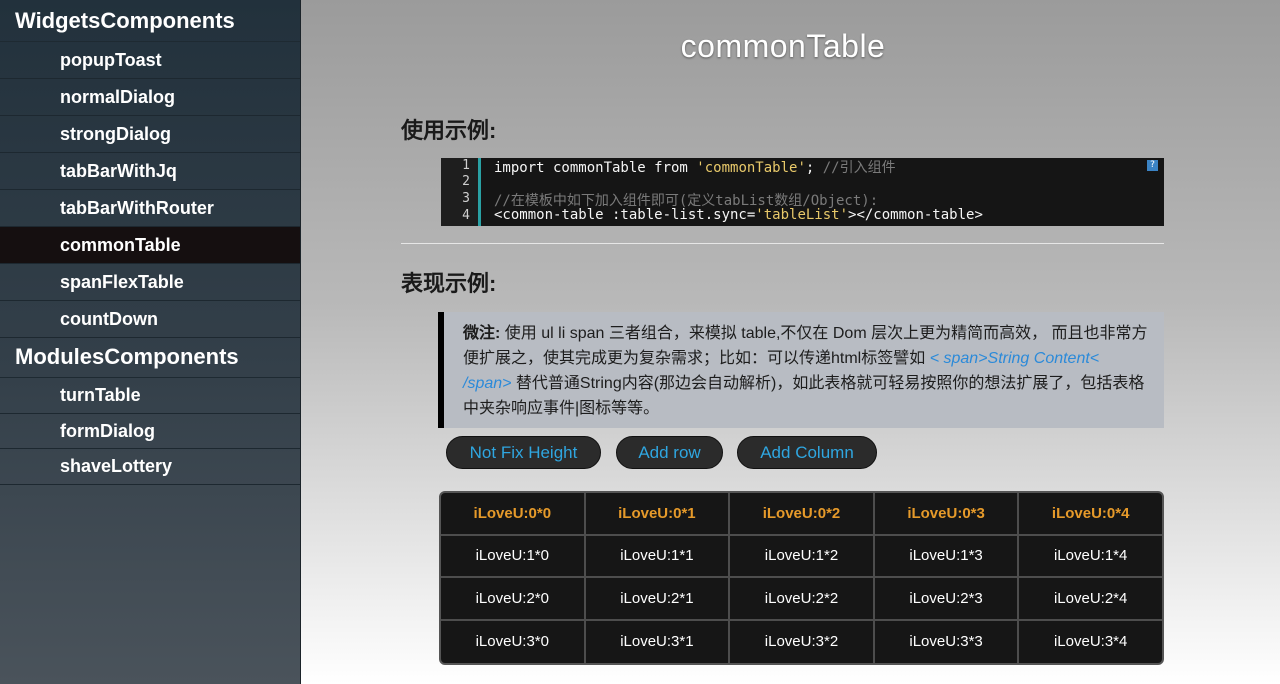 This screenshot has height=684, width=1280. Describe the element at coordinates (807, 452) in the screenshot. I see `add-column-button: Add Column` at that location.